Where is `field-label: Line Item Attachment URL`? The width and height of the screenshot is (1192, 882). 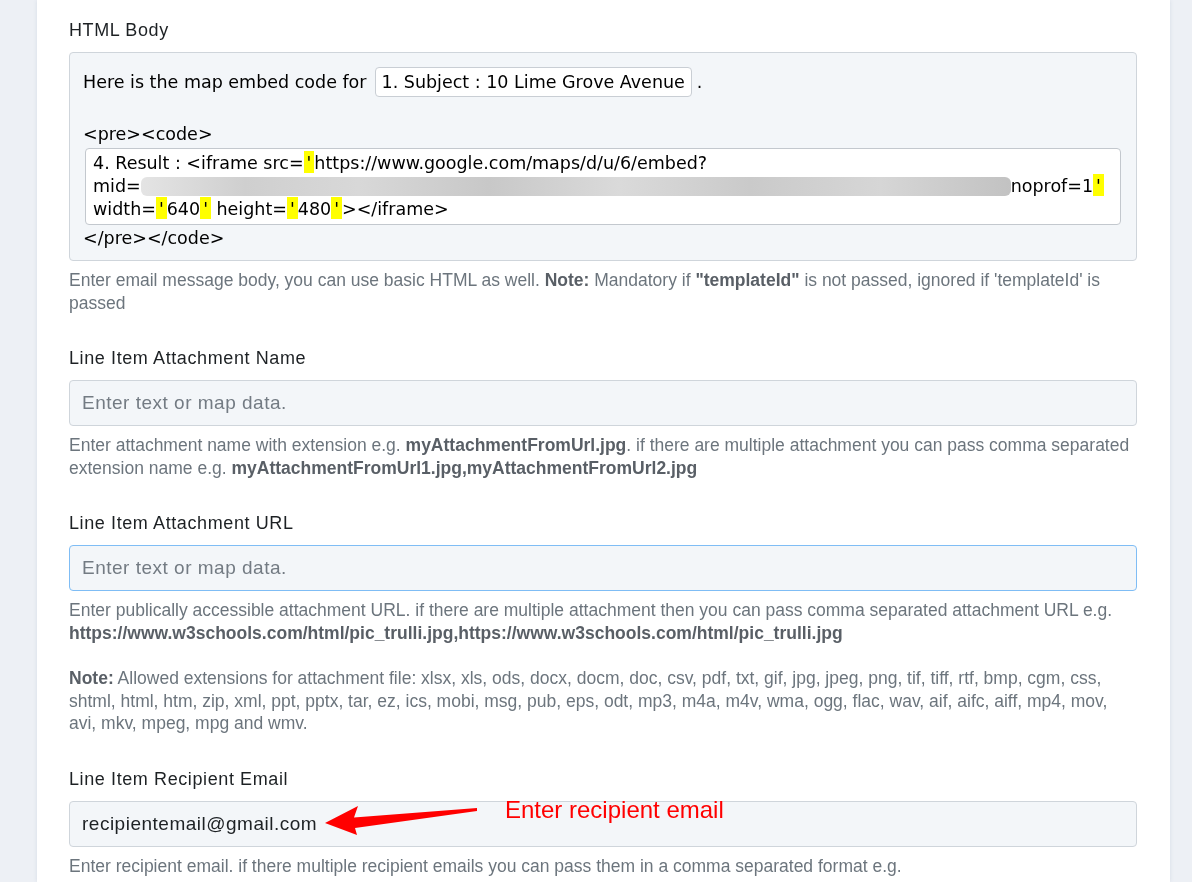
field-label: Line Item Attachment URL is located at coordinates (182, 523).